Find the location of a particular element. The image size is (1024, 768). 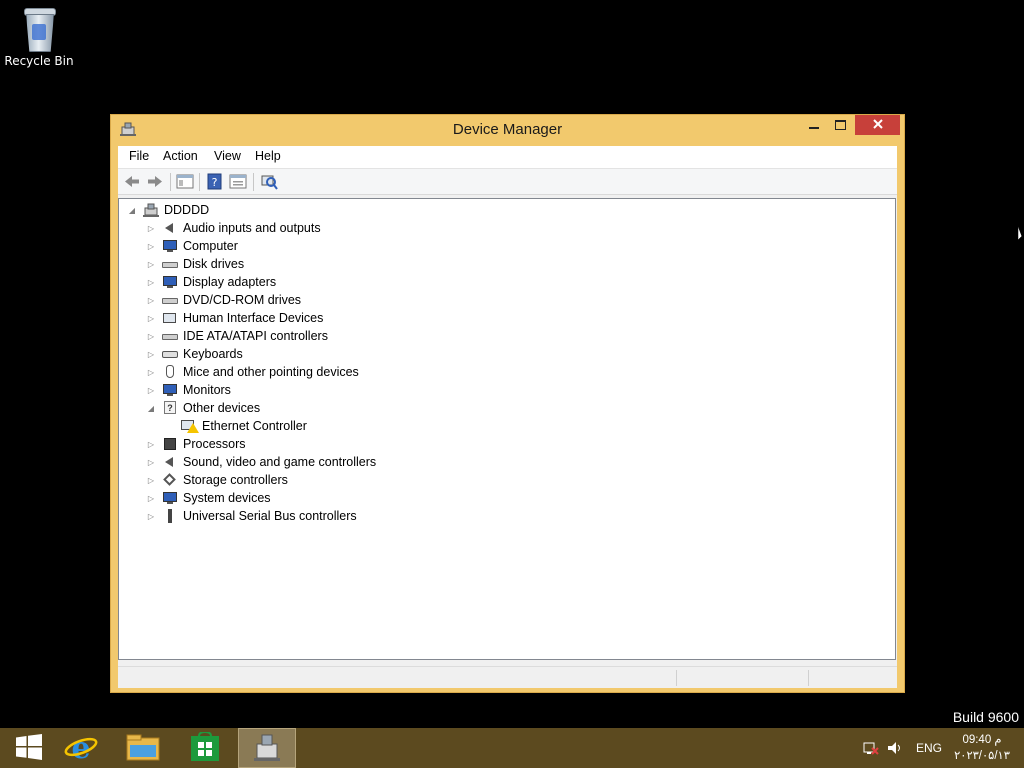

speaker-icon is located at coordinates (170, 228).